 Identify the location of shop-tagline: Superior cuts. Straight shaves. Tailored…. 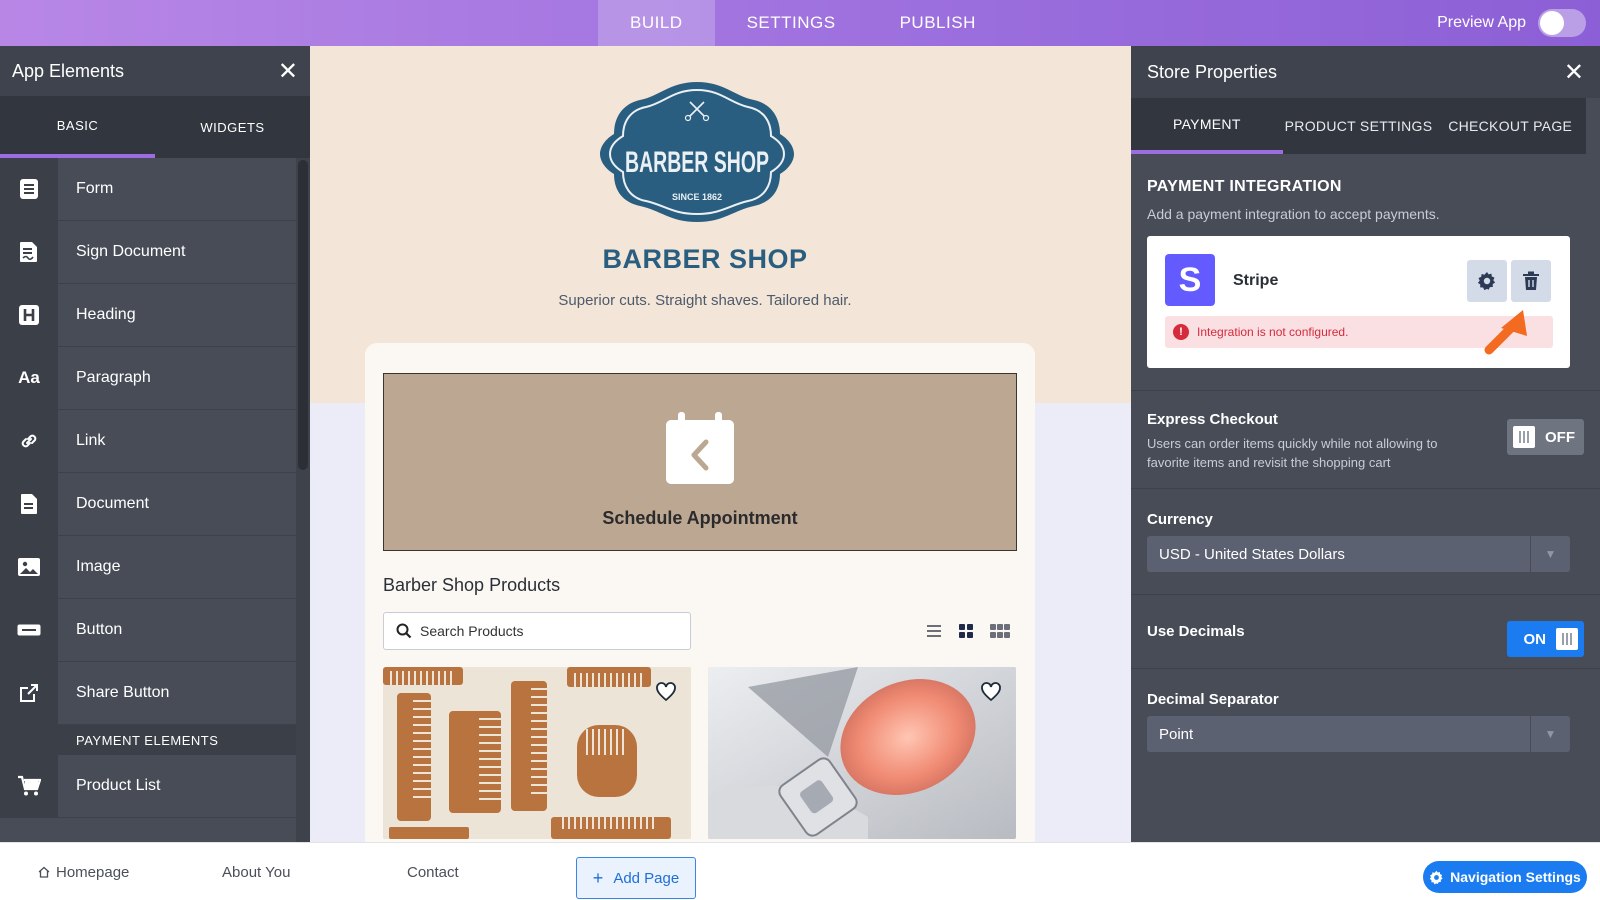
(705, 300).